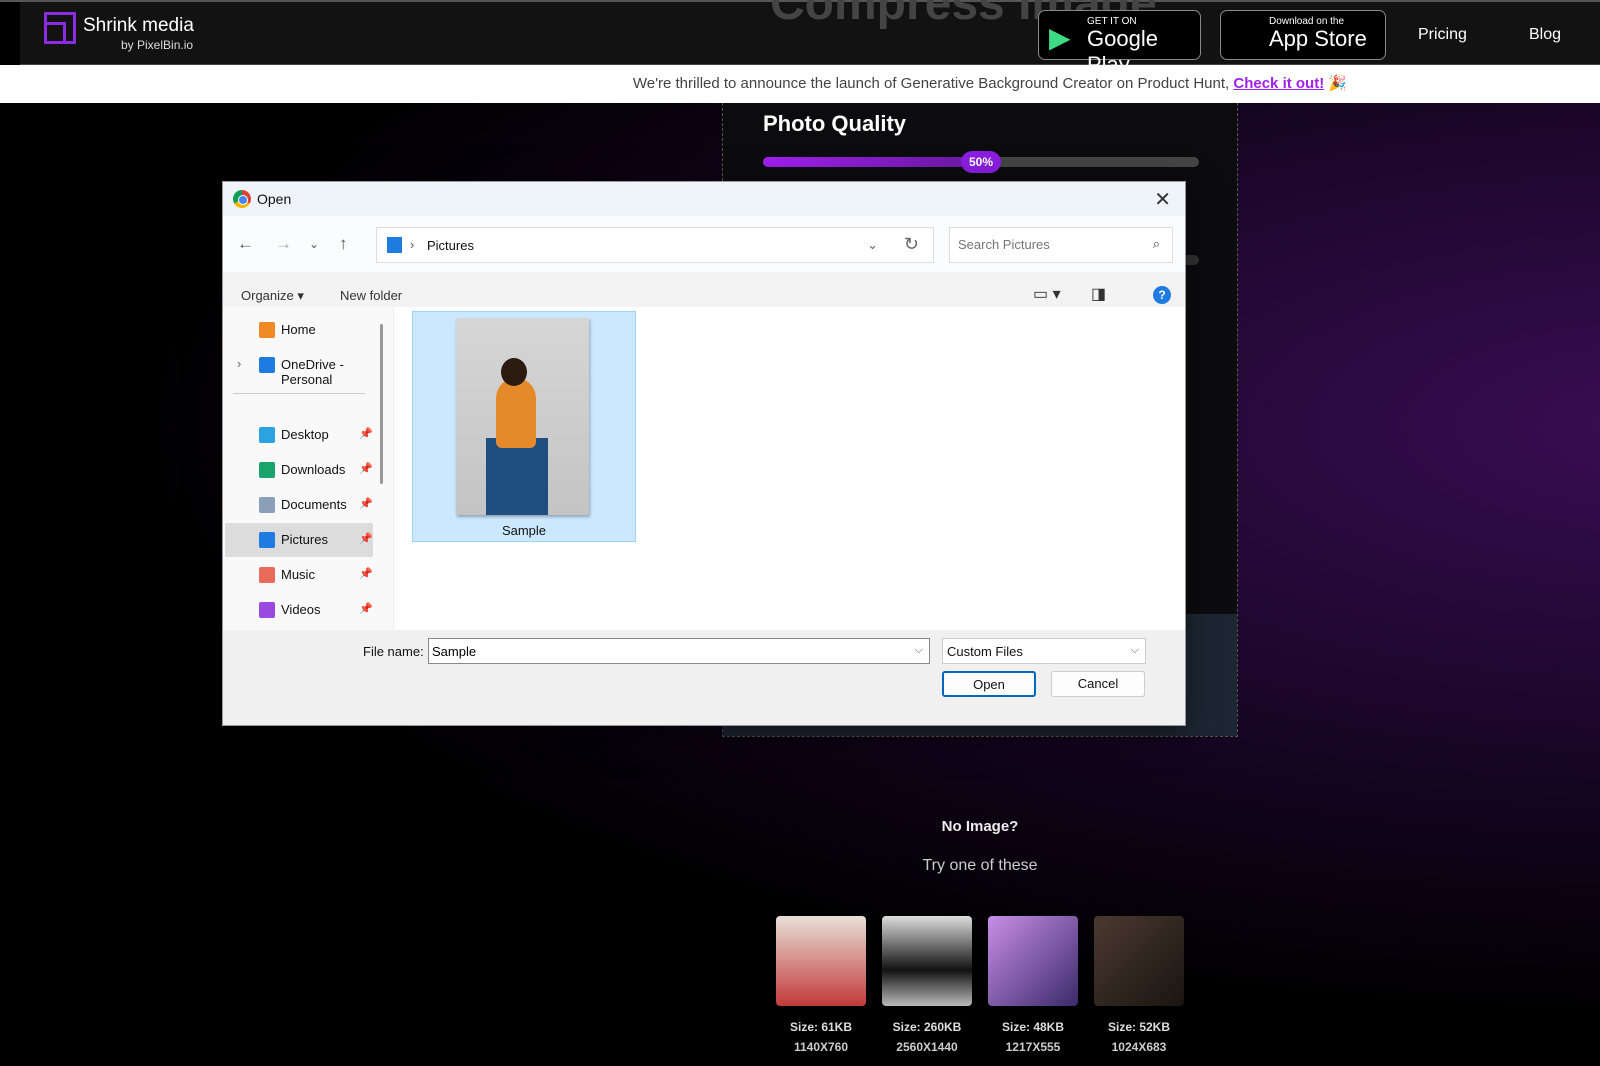 The width and height of the screenshot is (1600, 1066). What do you see at coordinates (1139, 1047) in the screenshot?
I see `sample-dimensions: 1024X683` at bounding box center [1139, 1047].